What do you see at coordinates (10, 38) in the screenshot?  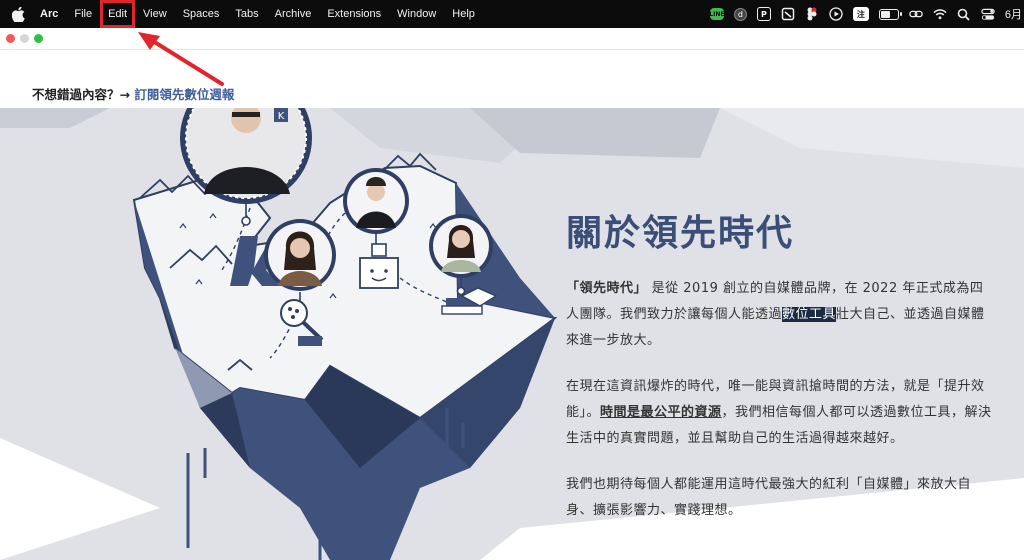 I see `close-window-button` at bounding box center [10, 38].